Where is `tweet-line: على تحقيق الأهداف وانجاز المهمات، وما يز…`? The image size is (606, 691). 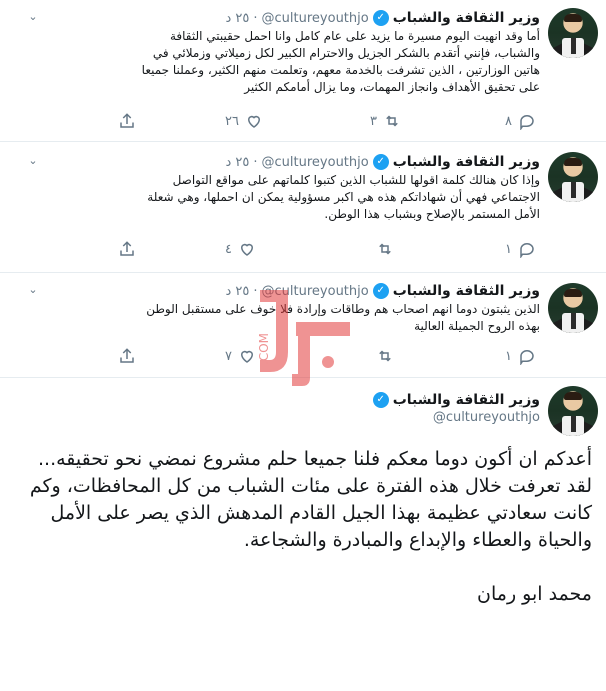
tweet-line: على تحقيق الأهداف وانجاز المهمات، وما يز… is located at coordinates (392, 87).